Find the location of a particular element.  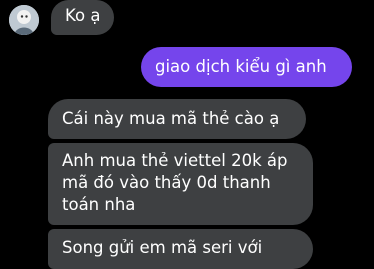

message-bubble-incoming: Song gửi em mã seri với is located at coordinates (180, 249).